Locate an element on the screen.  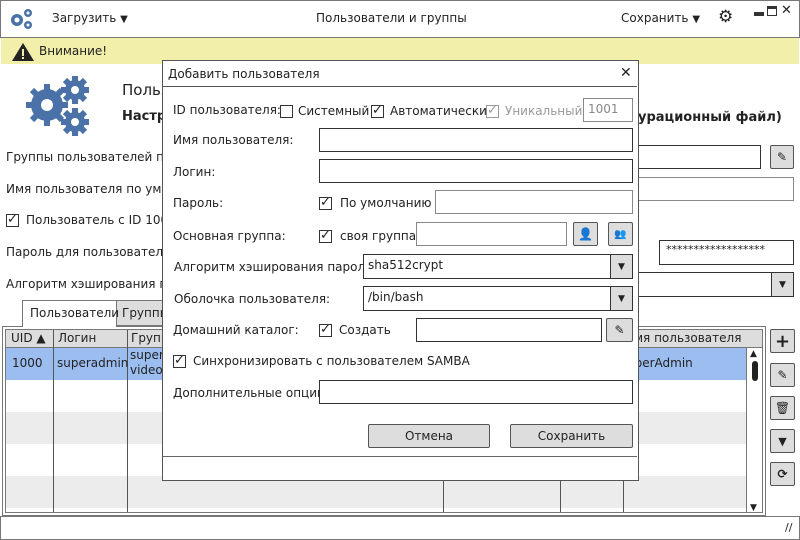
cell-uid: 1000 is located at coordinates (27, 363).